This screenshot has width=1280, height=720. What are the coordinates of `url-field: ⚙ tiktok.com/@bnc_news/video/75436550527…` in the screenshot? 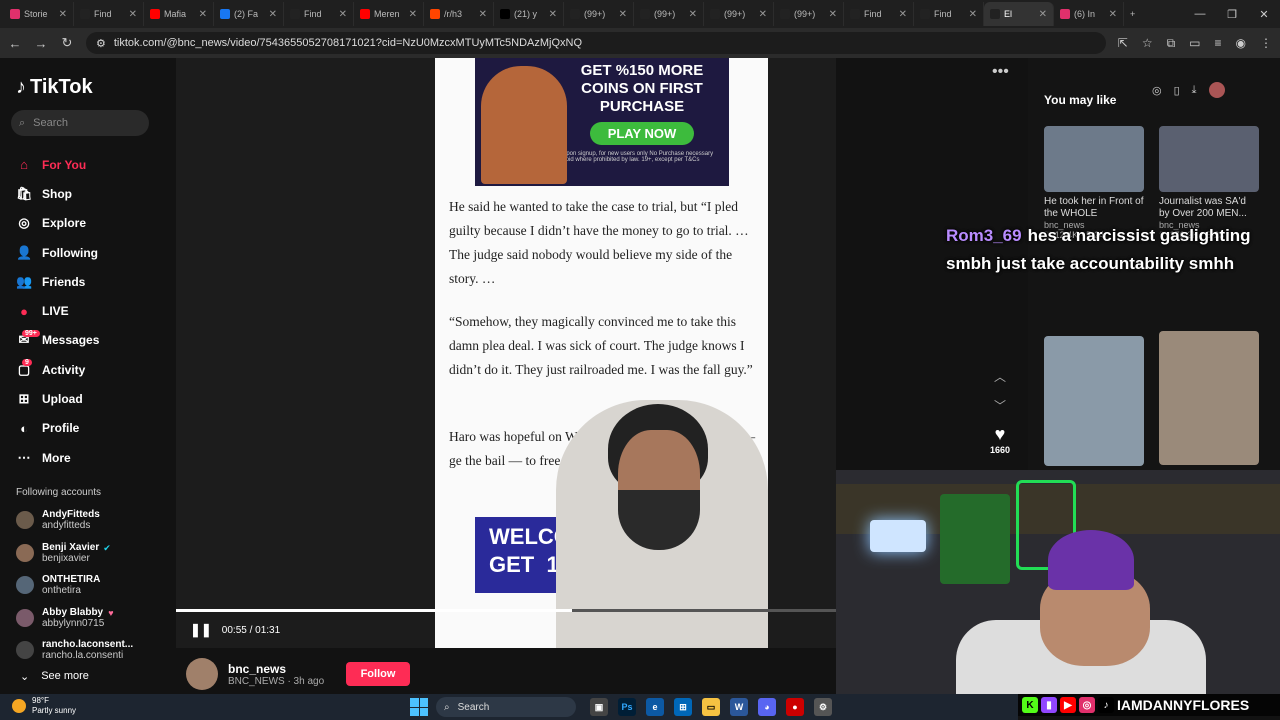 It's located at (596, 43).